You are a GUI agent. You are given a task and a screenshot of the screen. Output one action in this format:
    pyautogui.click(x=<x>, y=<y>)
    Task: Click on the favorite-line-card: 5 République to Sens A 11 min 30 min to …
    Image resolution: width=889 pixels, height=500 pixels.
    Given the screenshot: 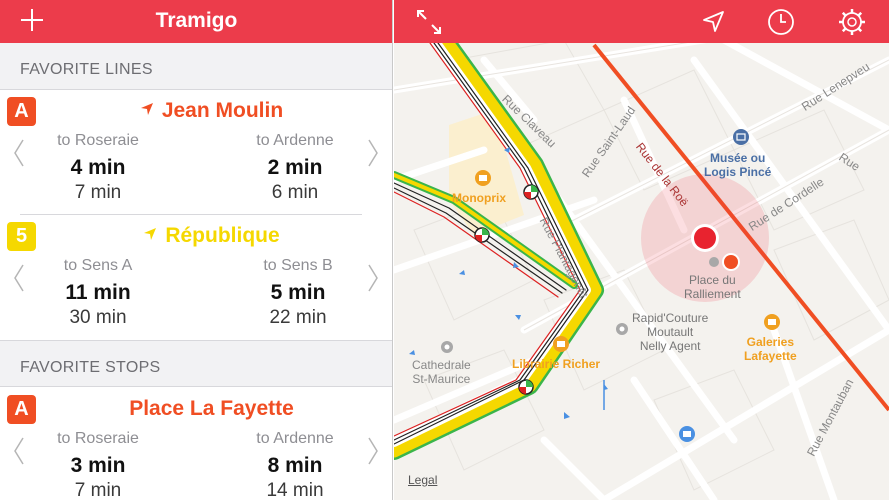 What is the action you would take?
    pyautogui.click(x=196, y=277)
    